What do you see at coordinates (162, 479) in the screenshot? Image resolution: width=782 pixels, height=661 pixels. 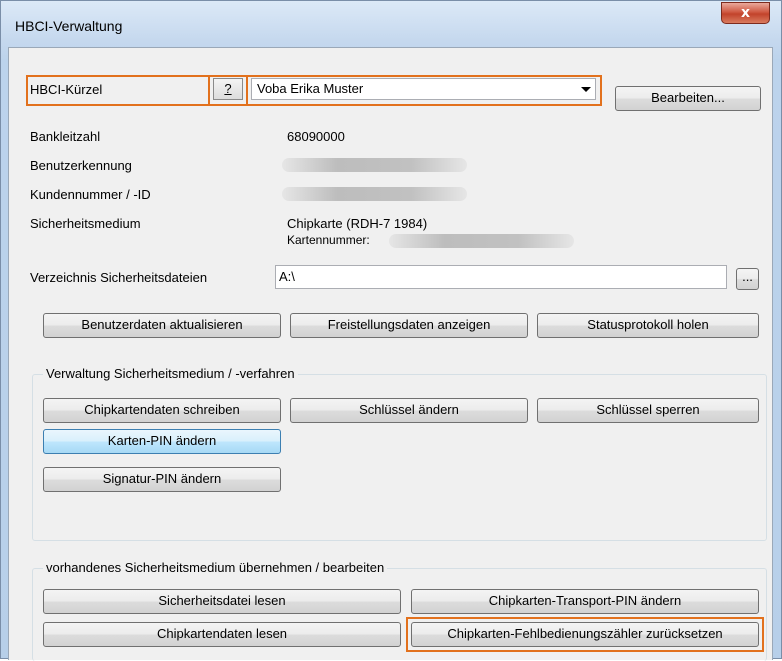 I see `signatur-pin-button: Signatur-PIN ändern` at bounding box center [162, 479].